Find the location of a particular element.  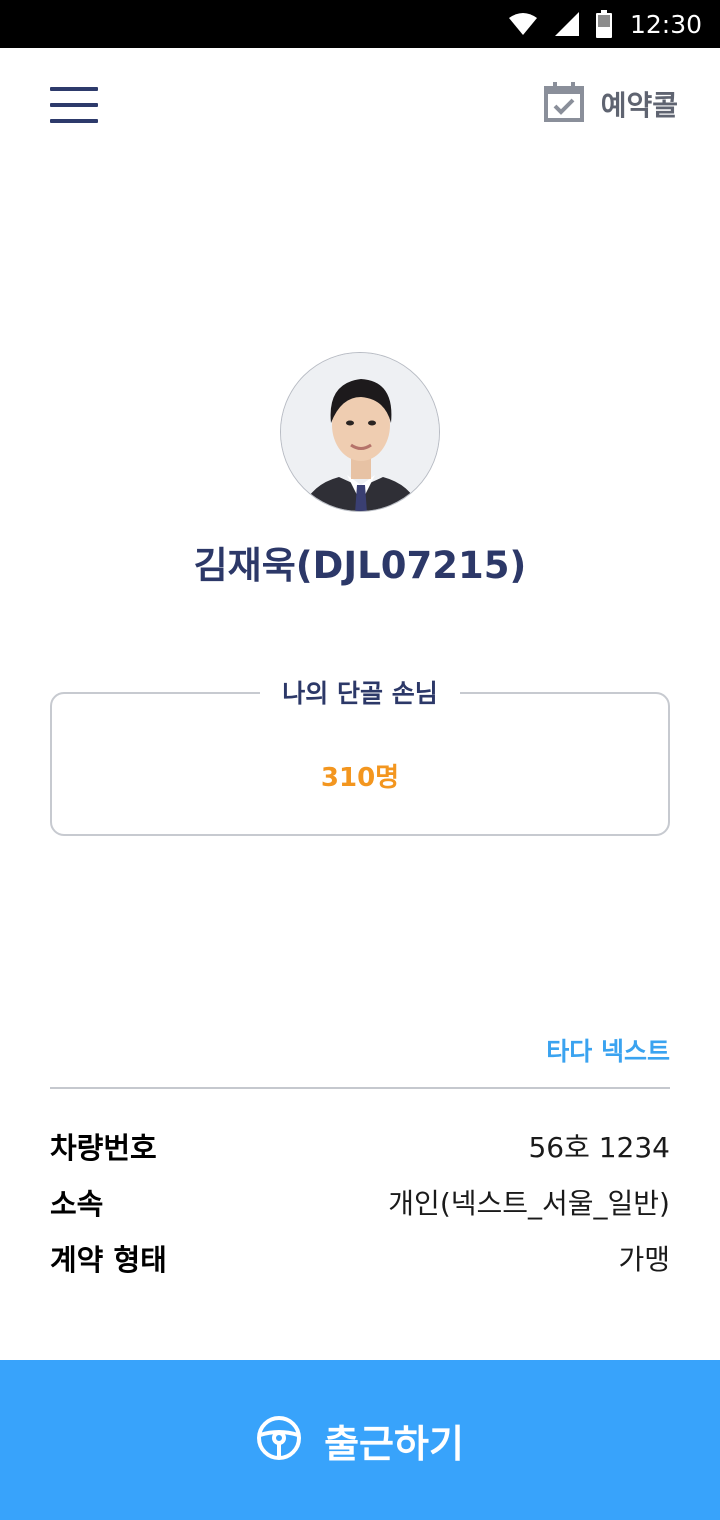

start-work-button: 출근하기 is located at coordinates (360, 1440).